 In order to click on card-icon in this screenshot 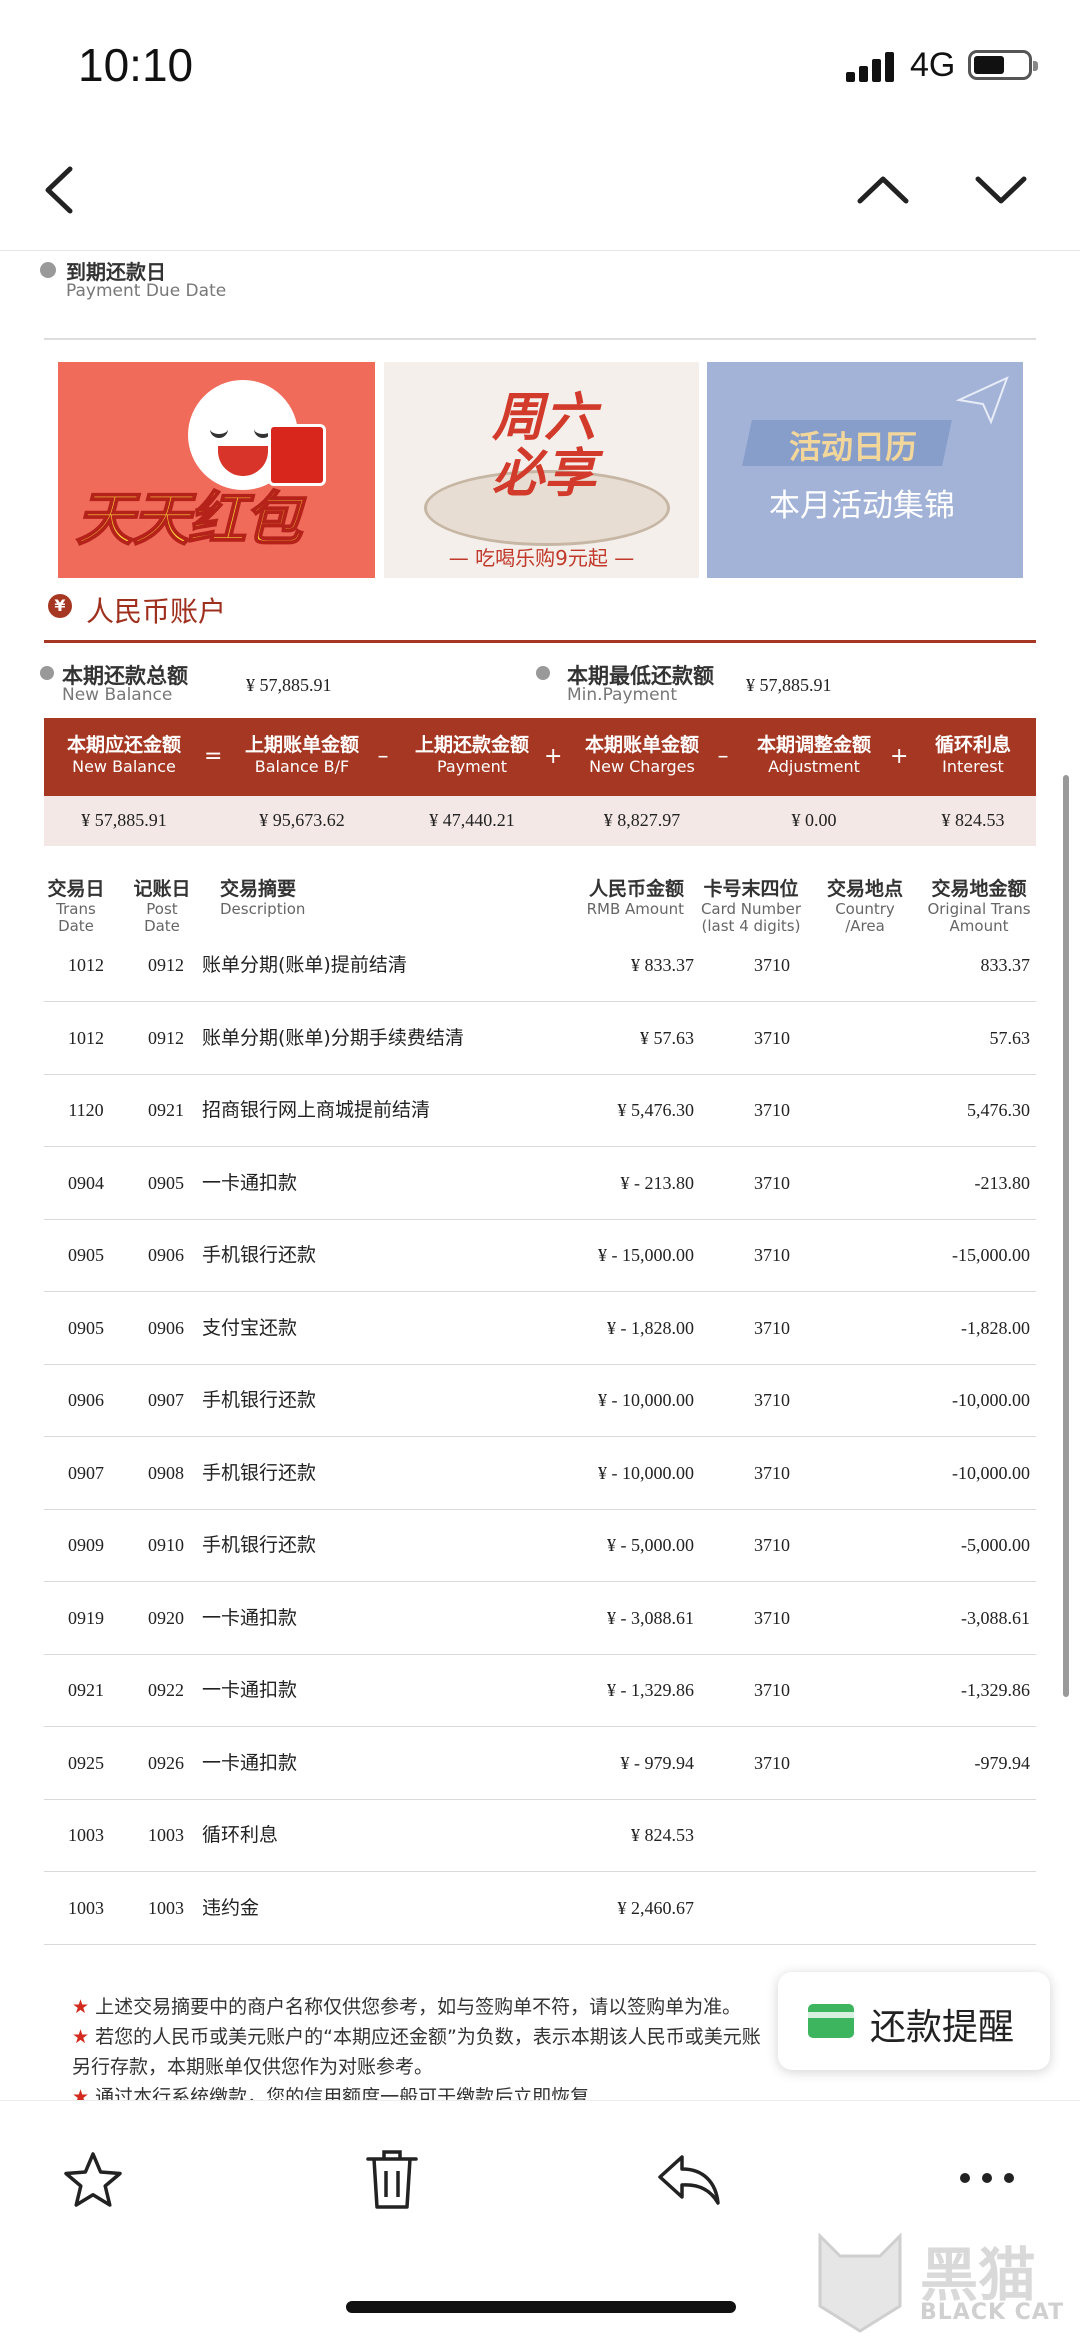, I will do `click(831, 2021)`.